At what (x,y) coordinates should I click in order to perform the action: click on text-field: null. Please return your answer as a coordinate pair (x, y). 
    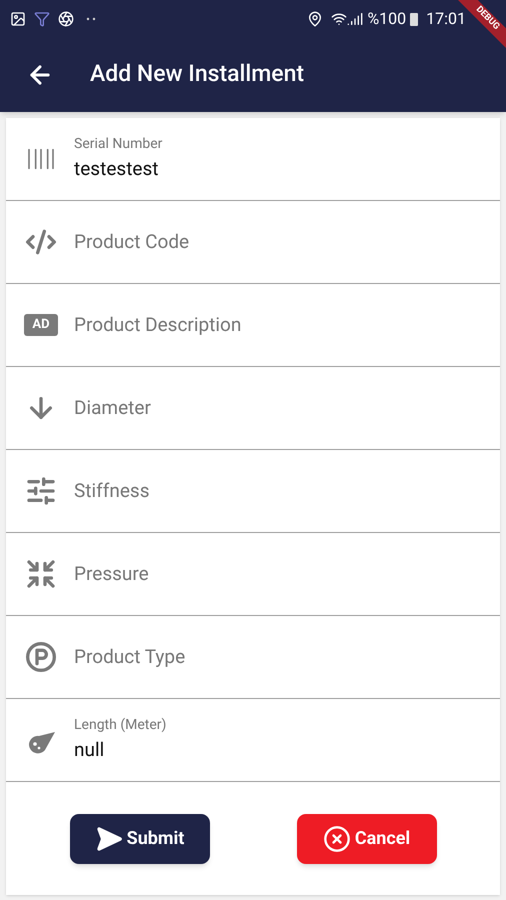
    Looking at the image, I should click on (281, 750).